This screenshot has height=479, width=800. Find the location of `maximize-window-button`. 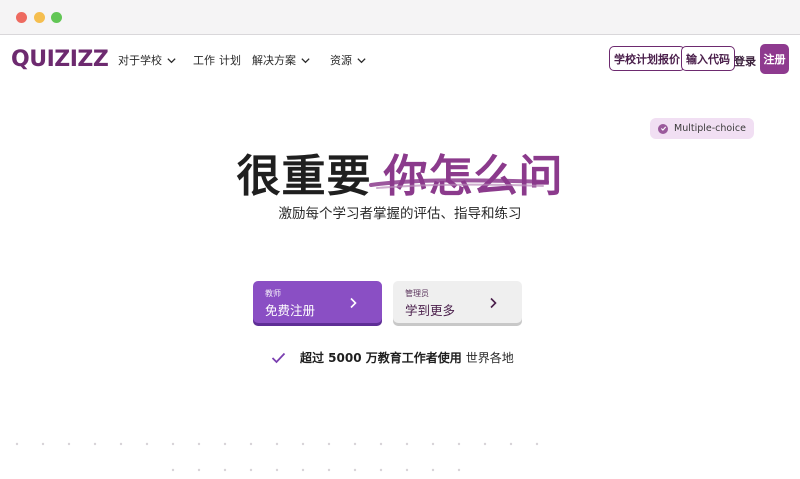

maximize-window-button is located at coordinates (56, 17).